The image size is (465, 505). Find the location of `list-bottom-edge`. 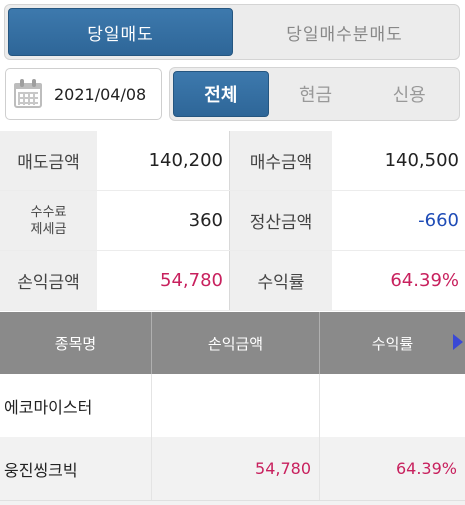

list-bottom-edge is located at coordinates (232, 502).